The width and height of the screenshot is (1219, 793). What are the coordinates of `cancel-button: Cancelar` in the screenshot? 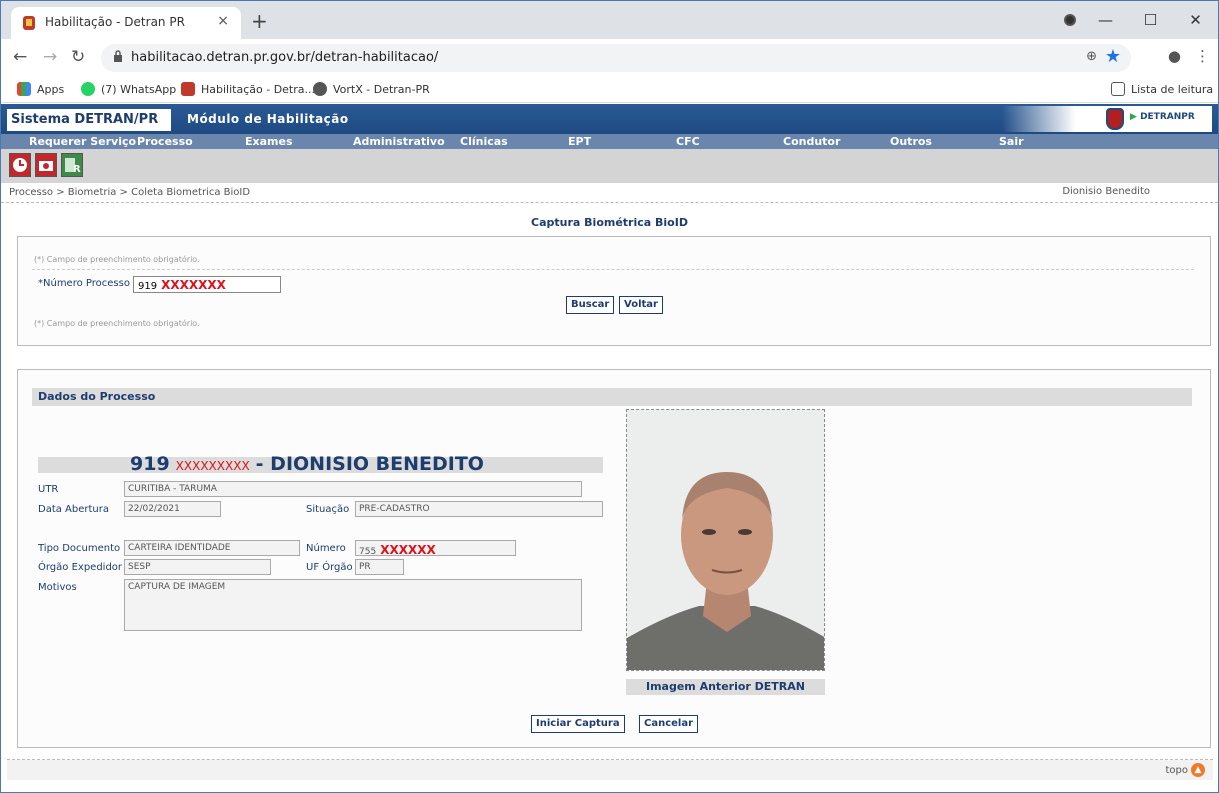 It's located at (669, 724).